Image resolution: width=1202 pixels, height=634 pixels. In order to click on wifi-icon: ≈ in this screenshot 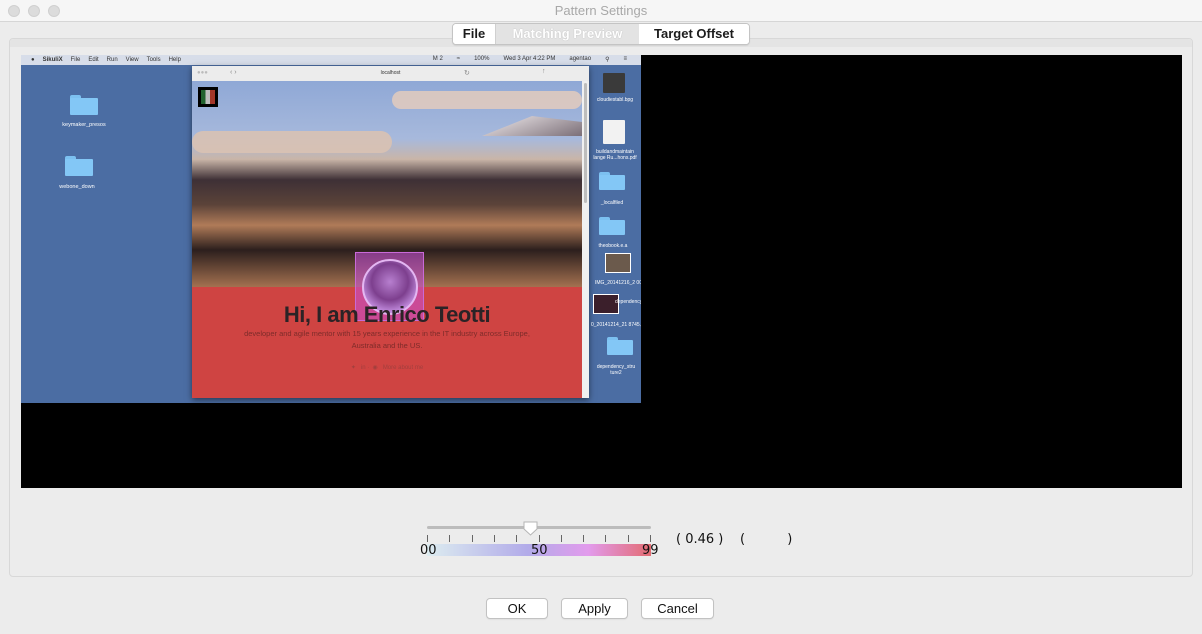, I will do `click(458, 59)`.